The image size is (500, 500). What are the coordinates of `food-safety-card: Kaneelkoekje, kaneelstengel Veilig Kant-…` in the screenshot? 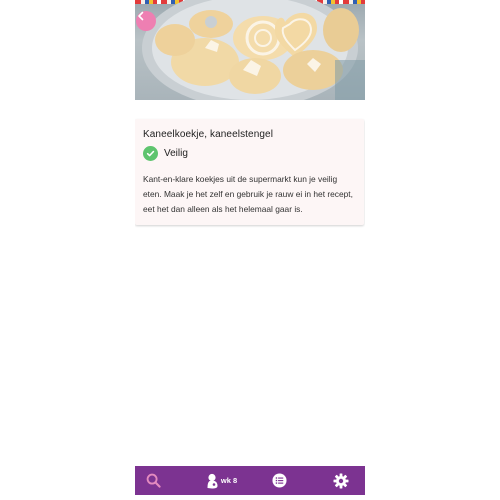 It's located at (249, 172).